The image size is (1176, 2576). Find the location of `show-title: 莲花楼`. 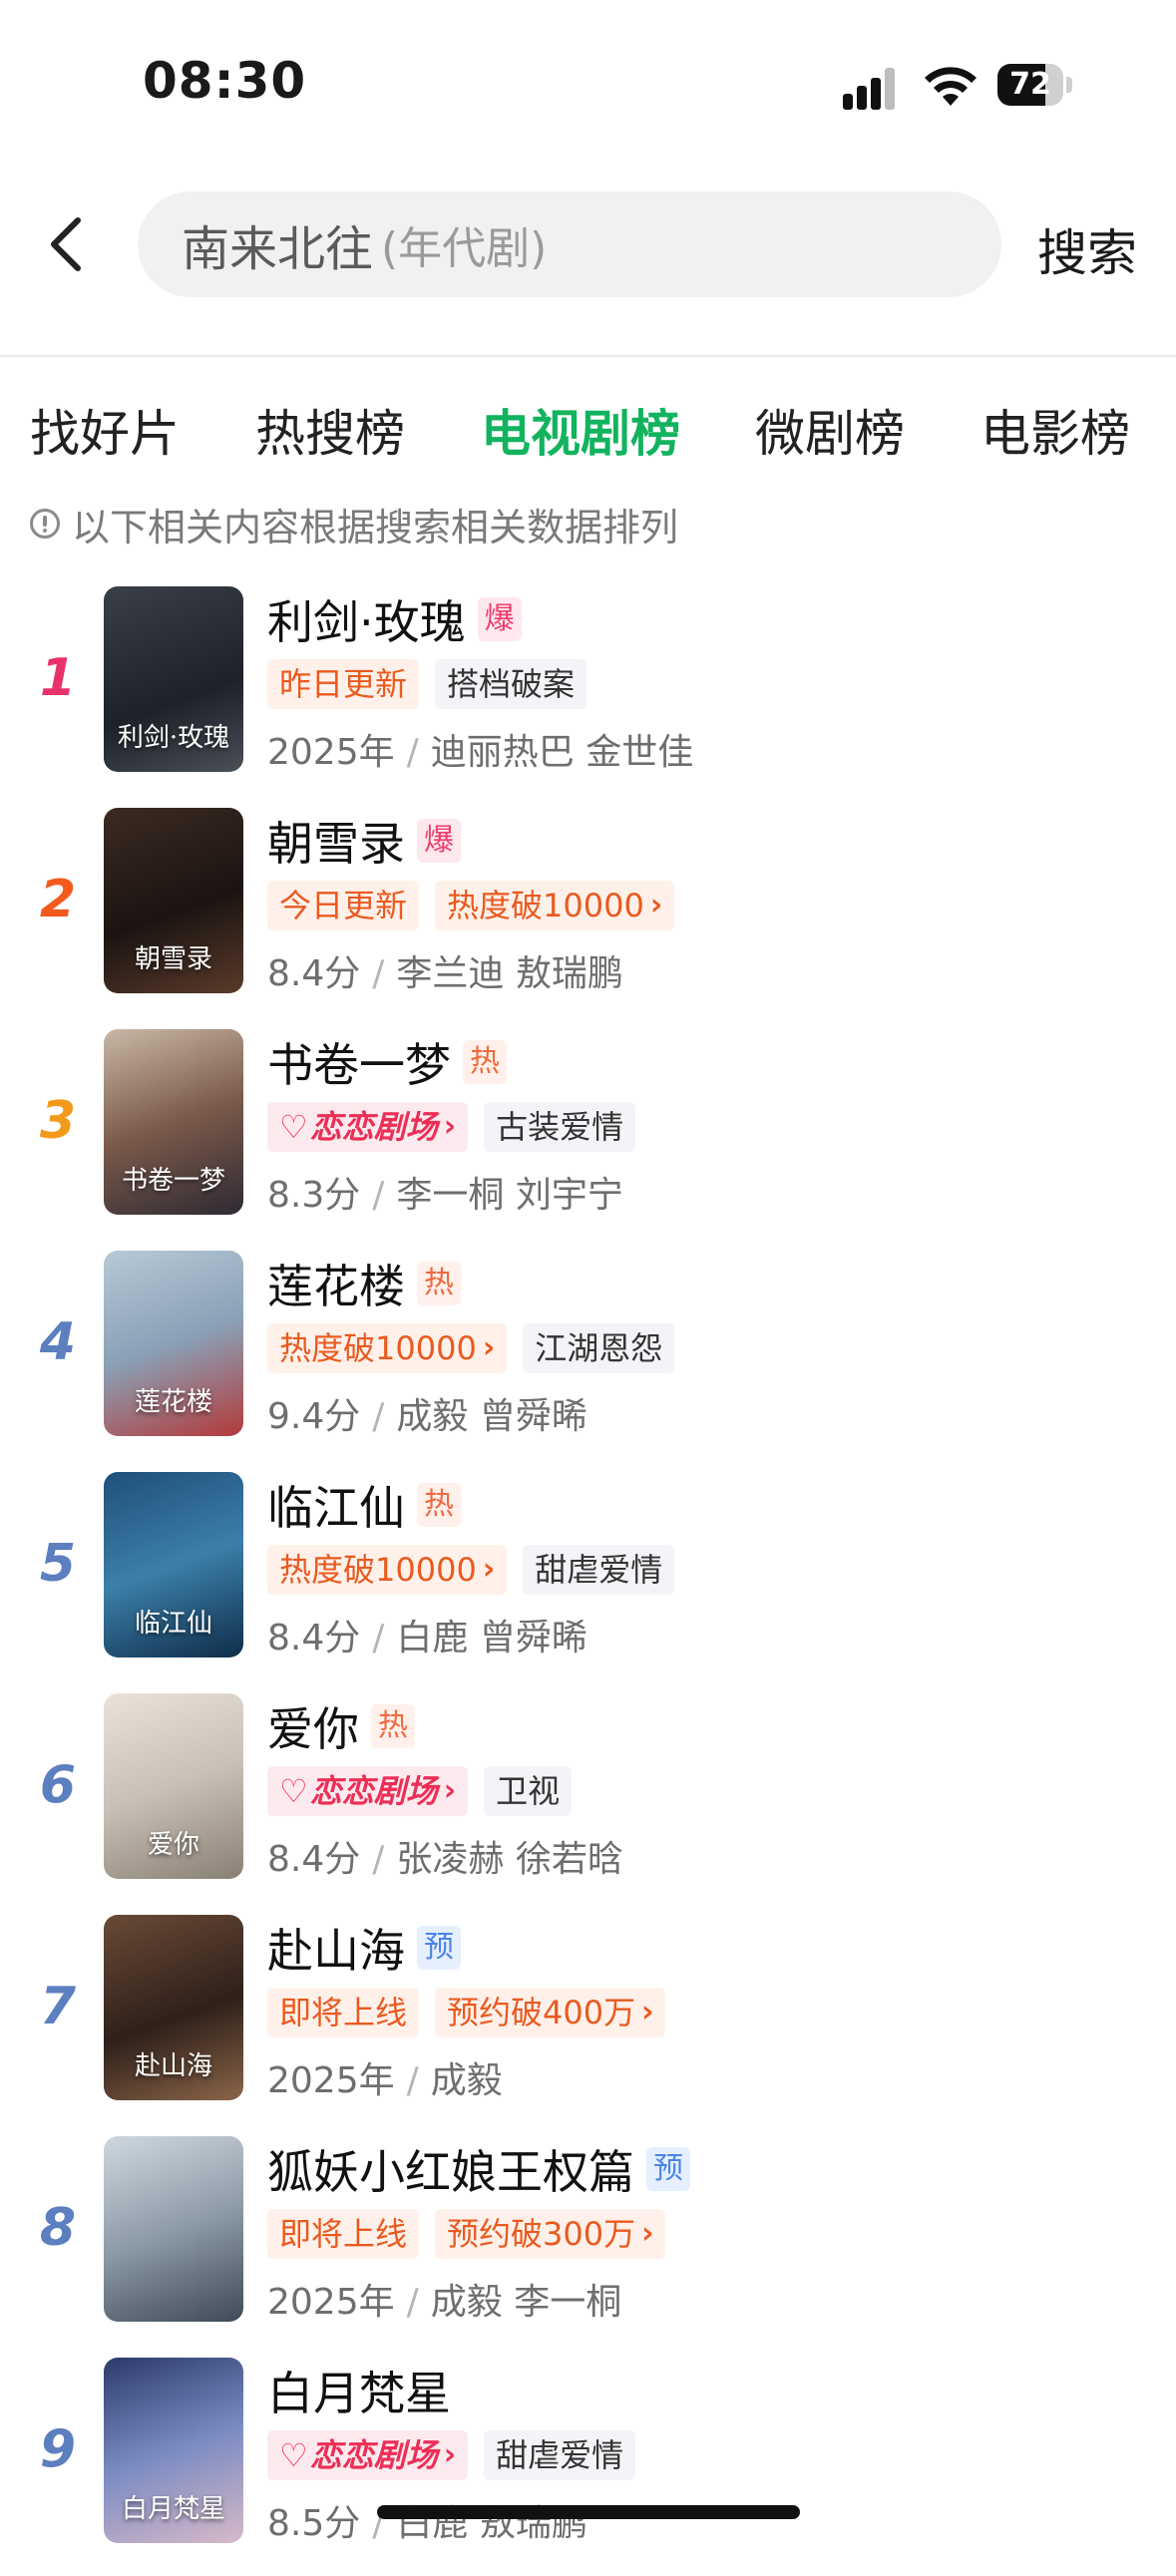

show-title: 莲花楼 is located at coordinates (336, 1283).